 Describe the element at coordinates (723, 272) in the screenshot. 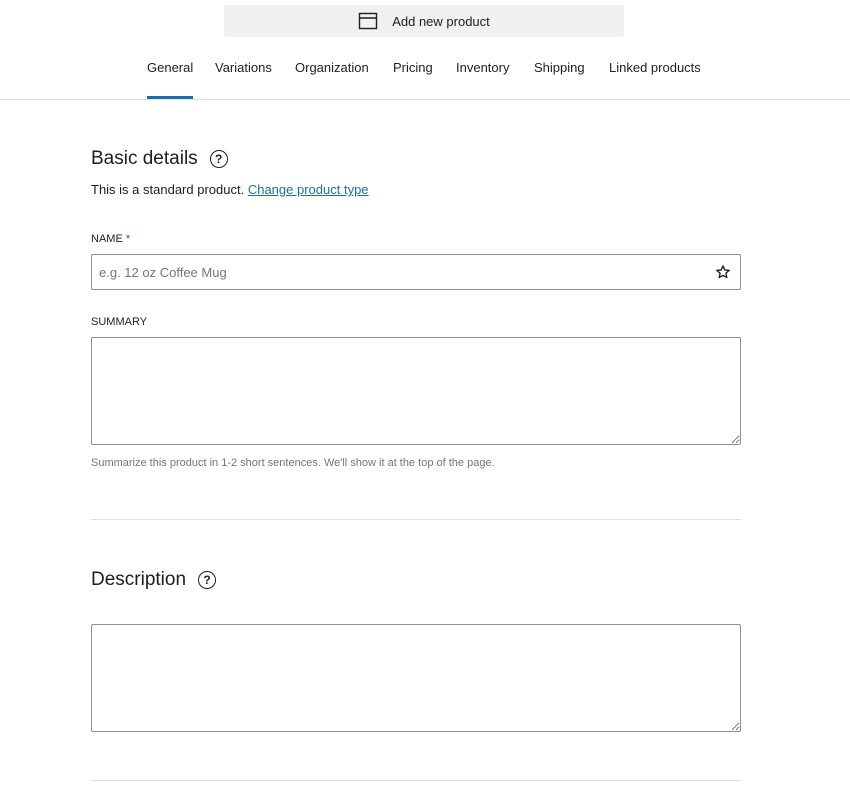

I see `star-icon` at that location.